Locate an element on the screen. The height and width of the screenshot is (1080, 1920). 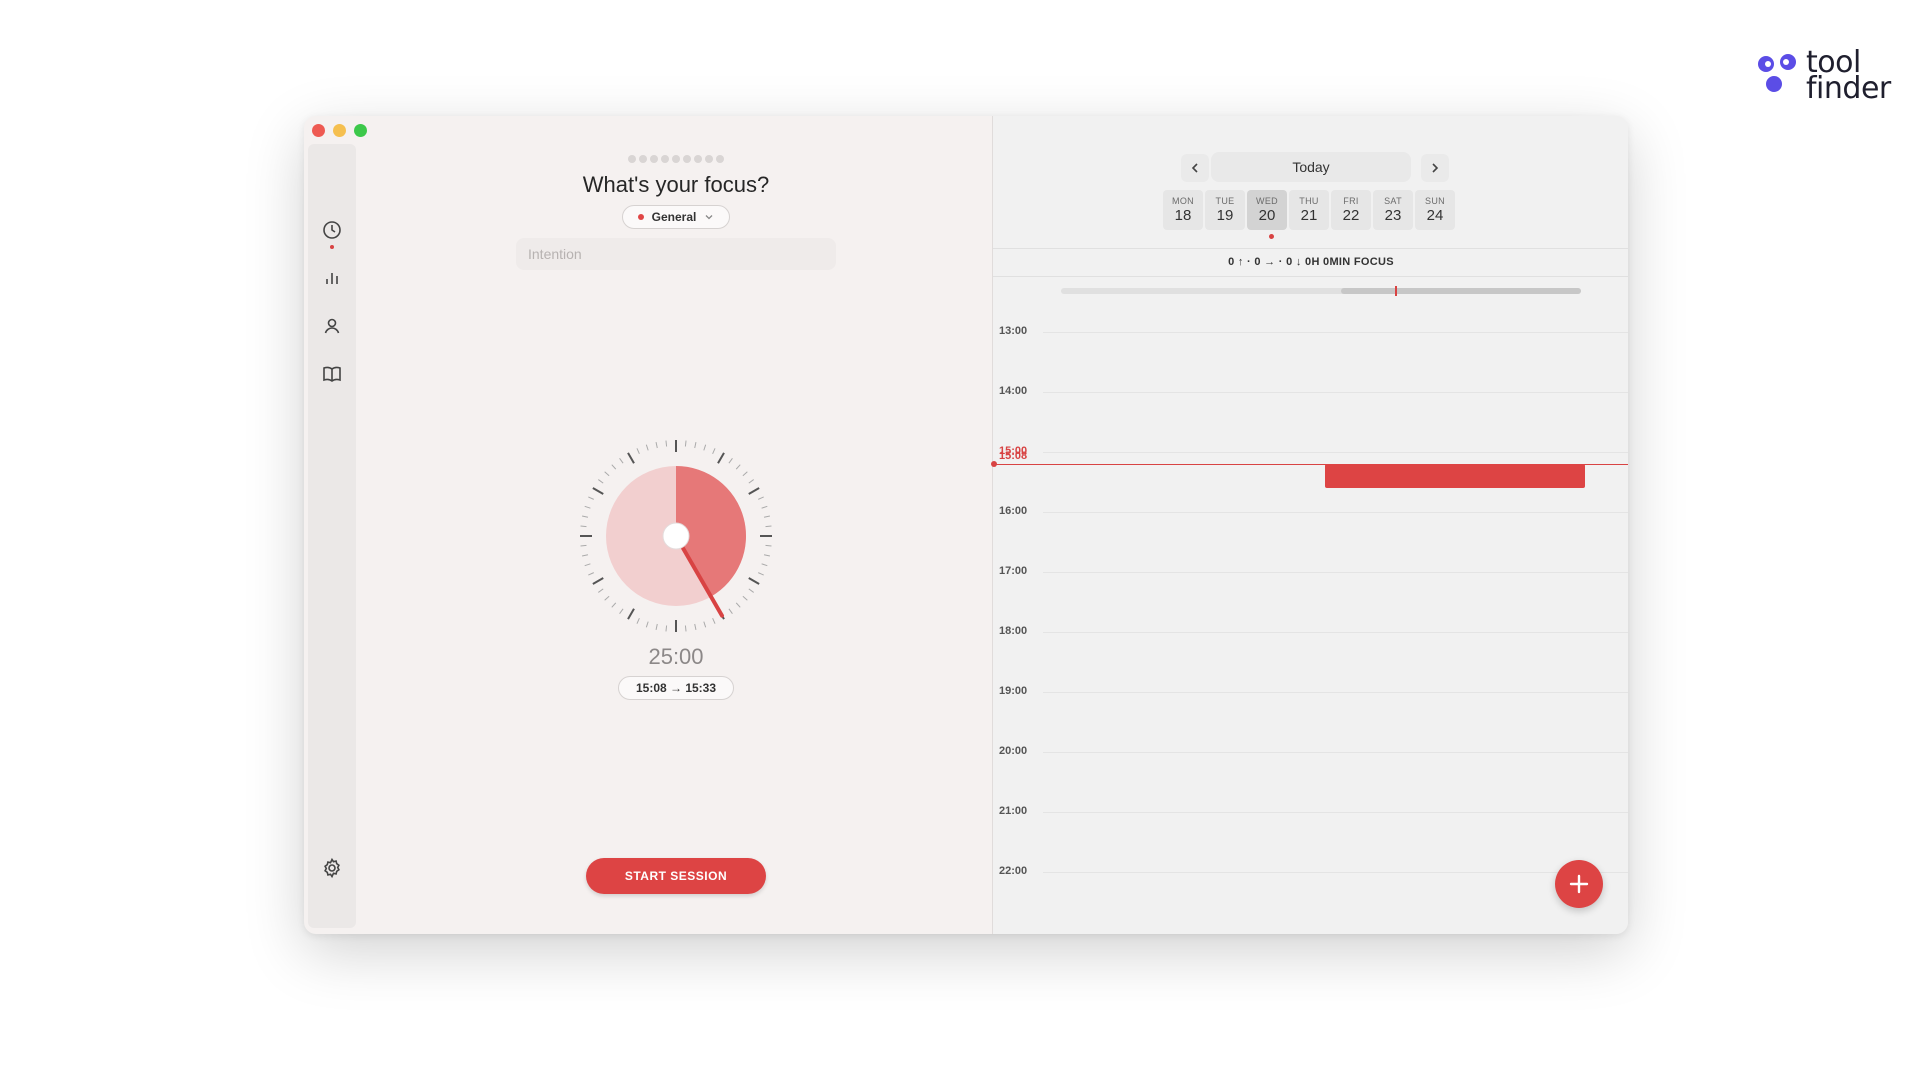
day-fri: FRI 22 is located at coordinates (1351, 210).